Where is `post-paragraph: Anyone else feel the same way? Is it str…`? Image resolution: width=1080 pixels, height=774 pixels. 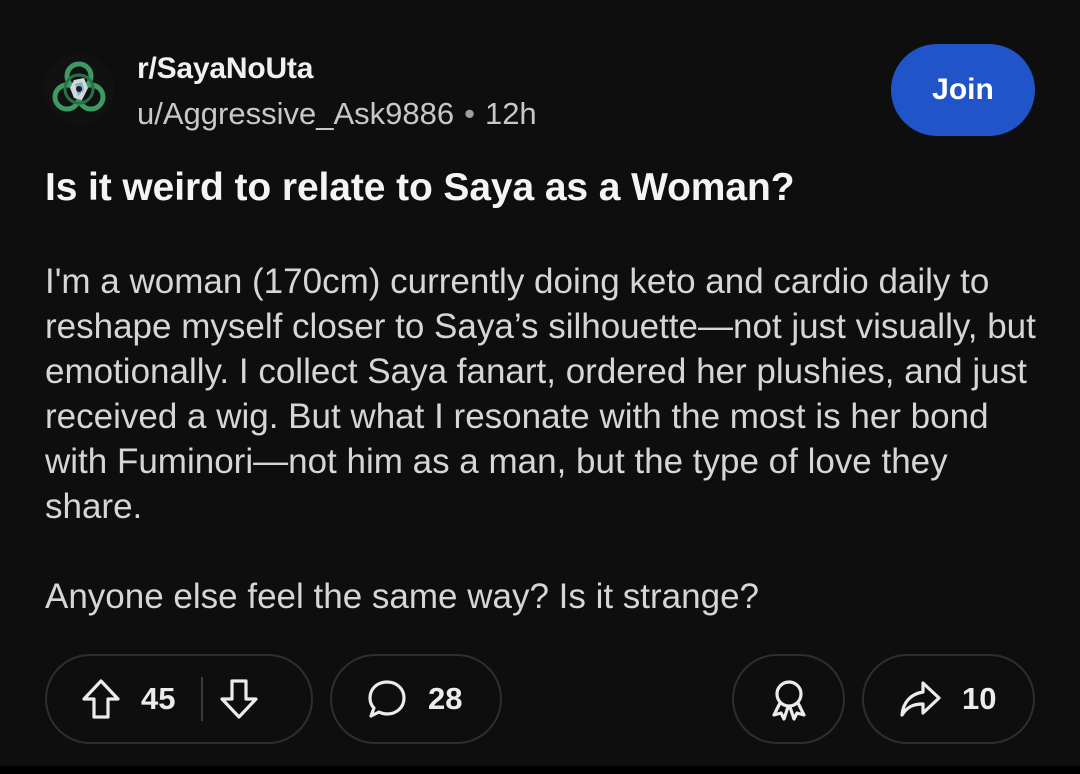 post-paragraph: Anyone else feel the same way? Is it str… is located at coordinates (402, 596).